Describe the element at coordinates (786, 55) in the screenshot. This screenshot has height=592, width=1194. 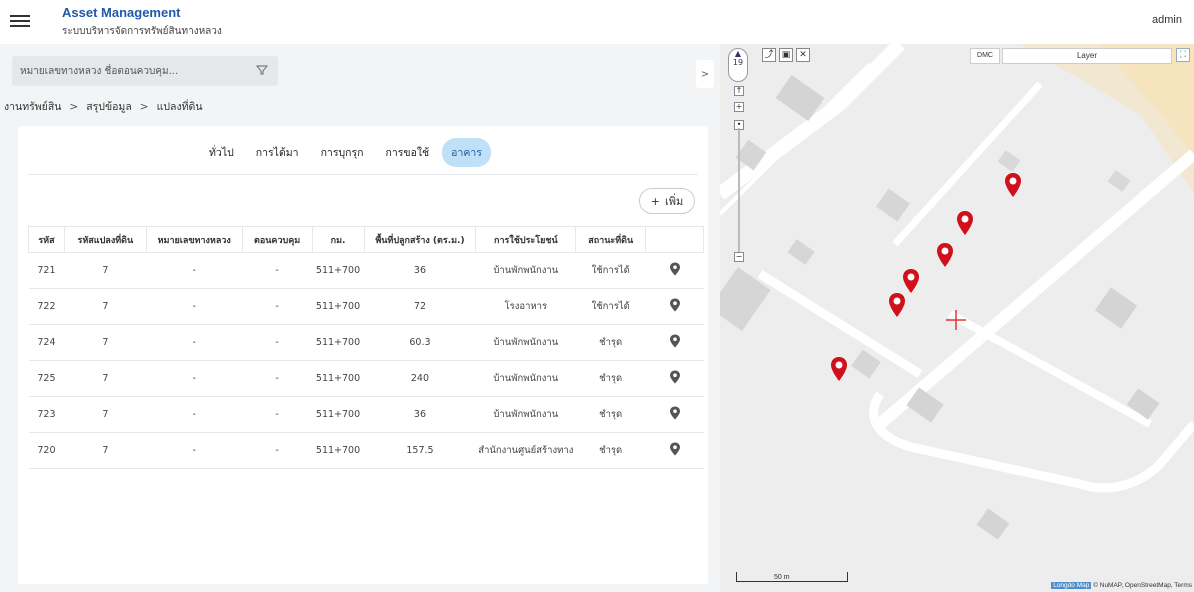
I see `area-tool-icon: ▣` at that location.